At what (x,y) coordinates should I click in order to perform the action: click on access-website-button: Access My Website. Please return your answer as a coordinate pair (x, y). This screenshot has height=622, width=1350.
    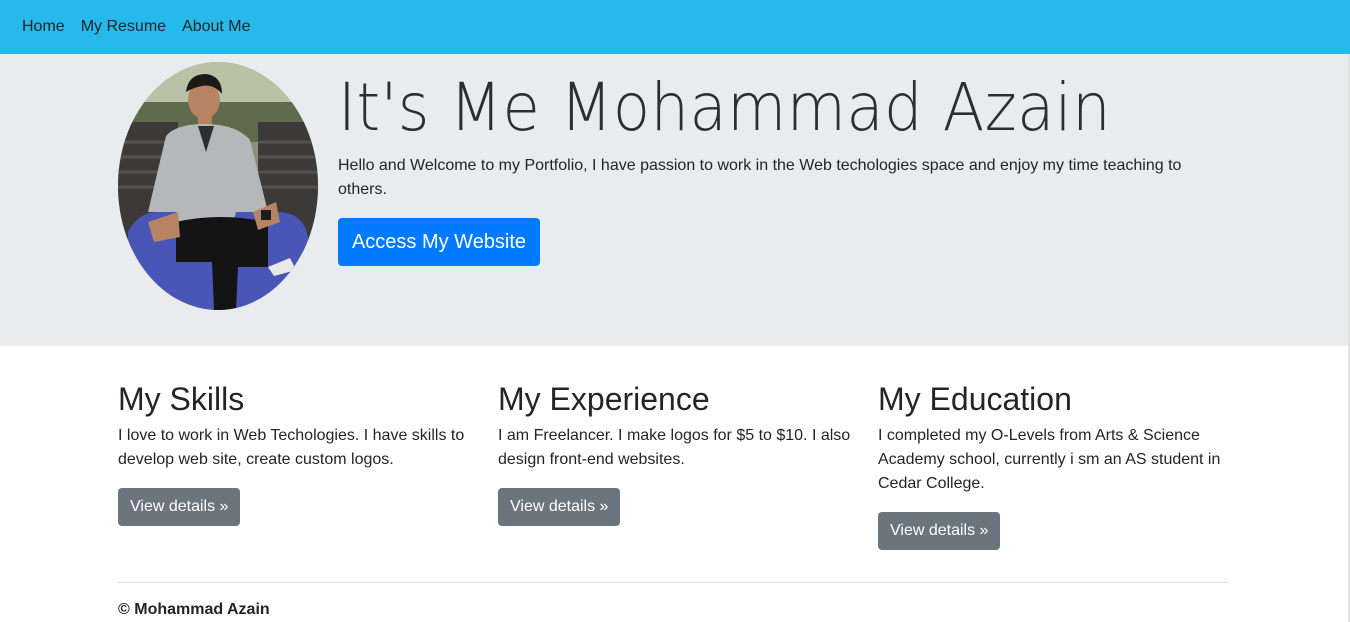
    Looking at the image, I should click on (439, 242).